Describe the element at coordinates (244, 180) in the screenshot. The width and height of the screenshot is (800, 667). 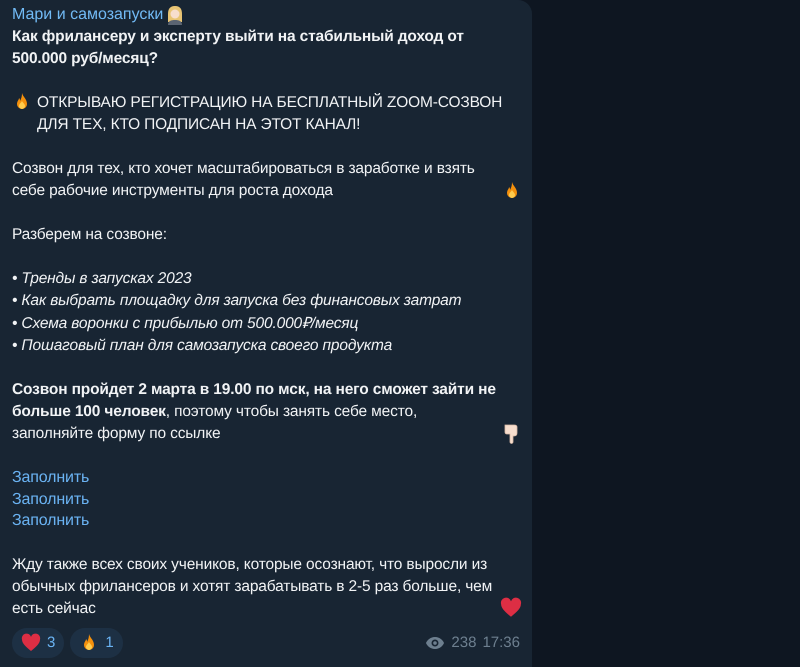
I see `paragraph: Созвон для тех, кто хочет масштабироваться в заработке и взять себе рабочие инструменты для роста дохода` at that location.